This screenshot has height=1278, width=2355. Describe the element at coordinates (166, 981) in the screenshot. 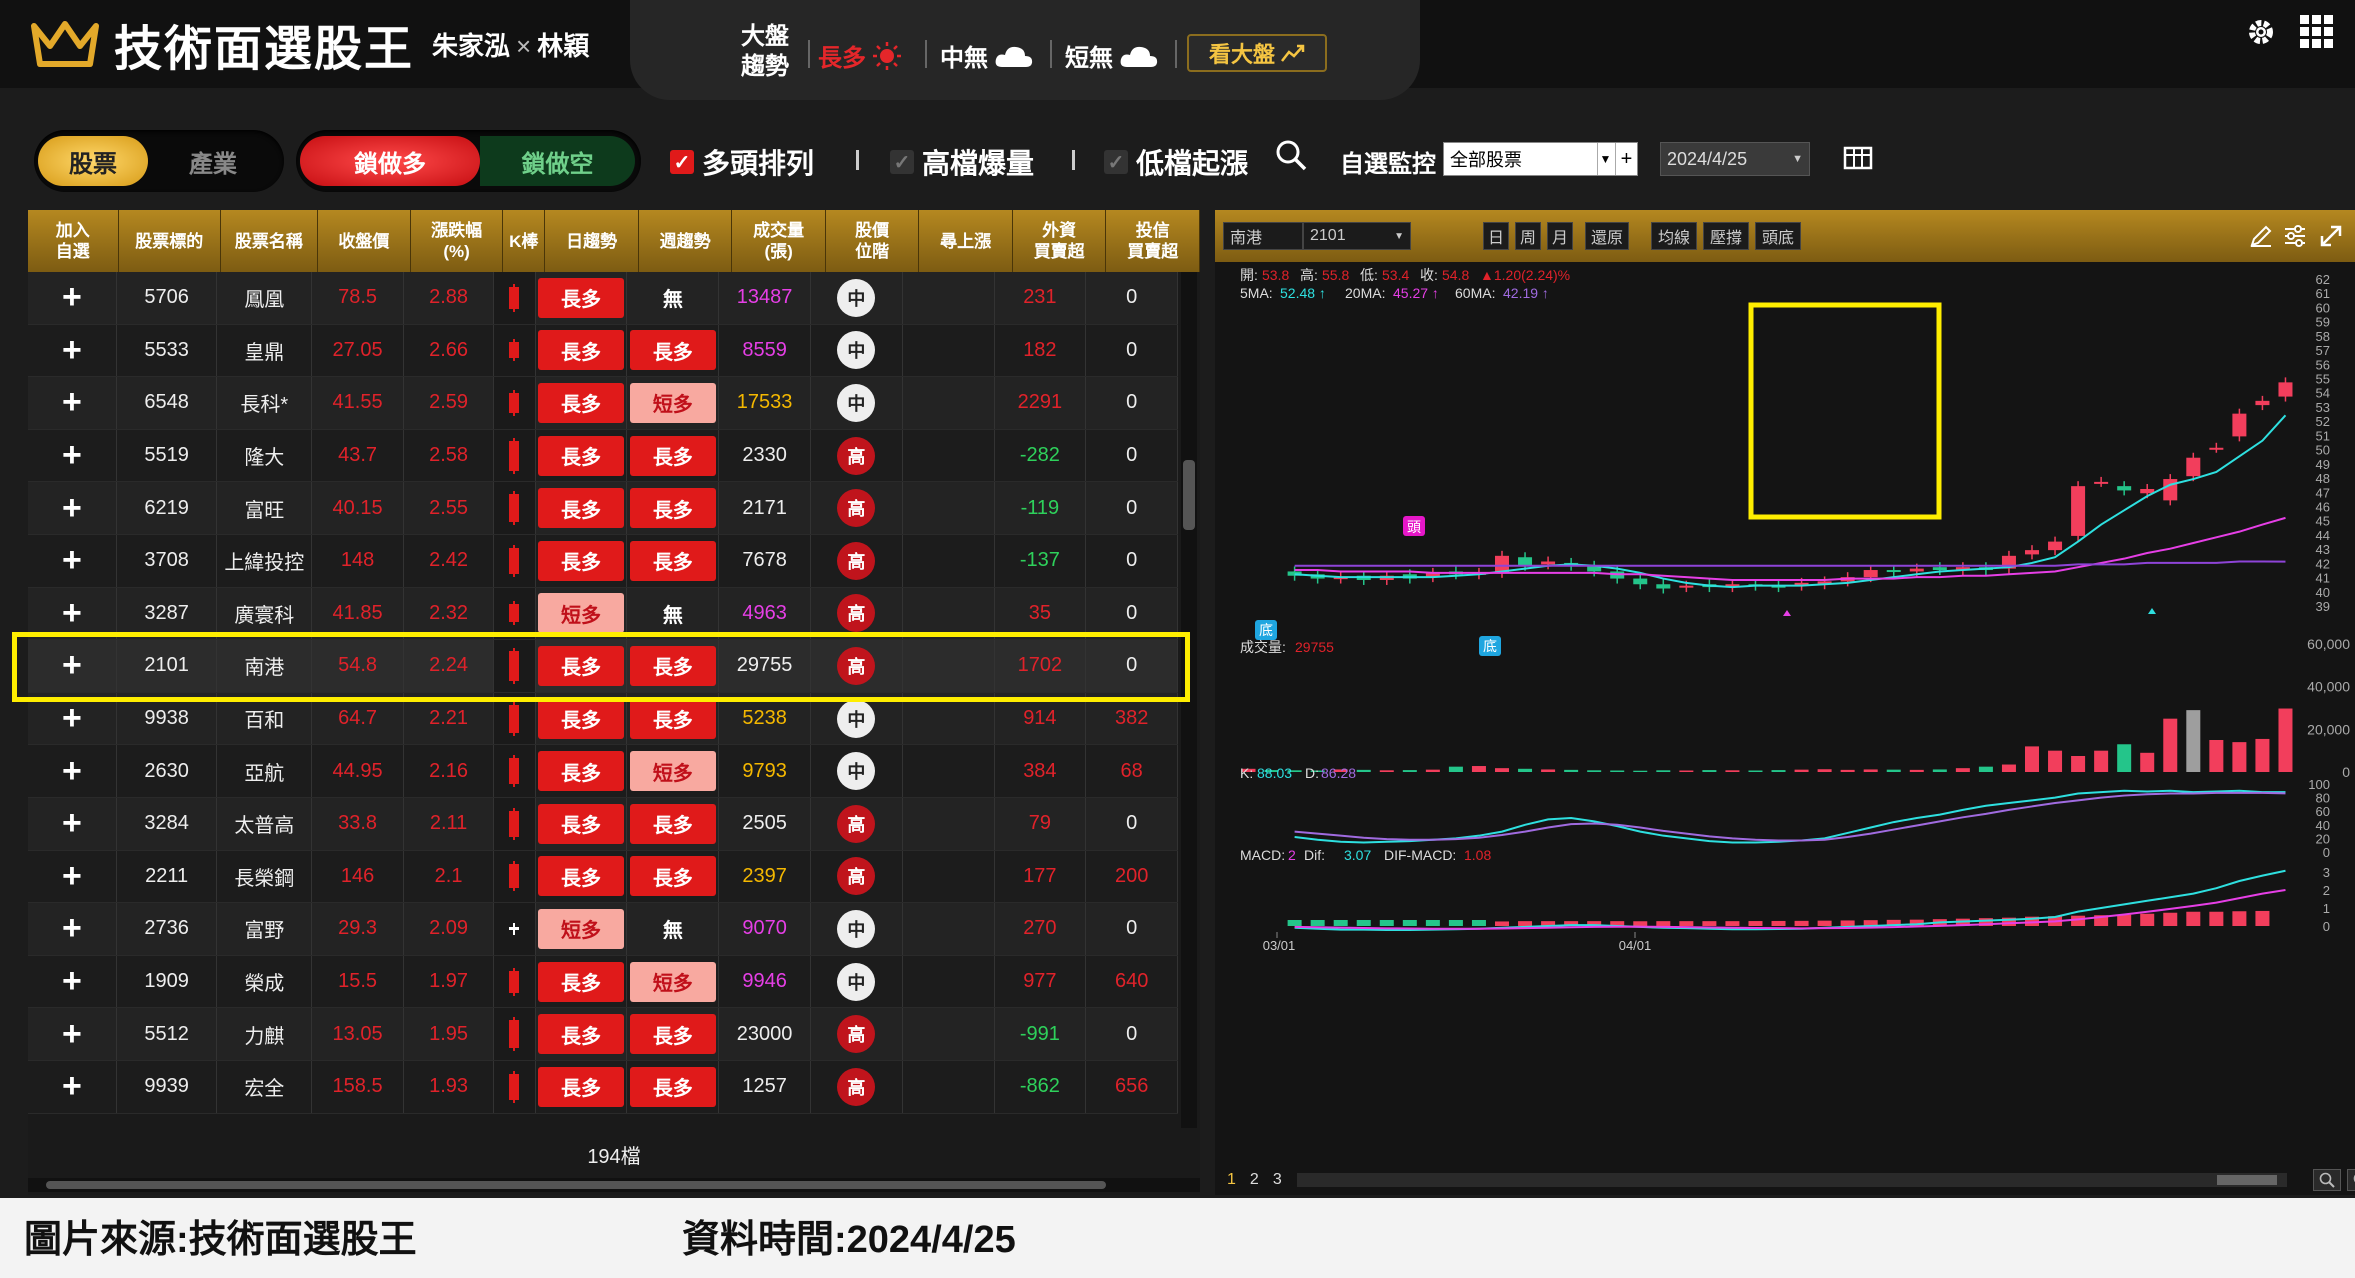

I see `stock-code: 1909` at that location.